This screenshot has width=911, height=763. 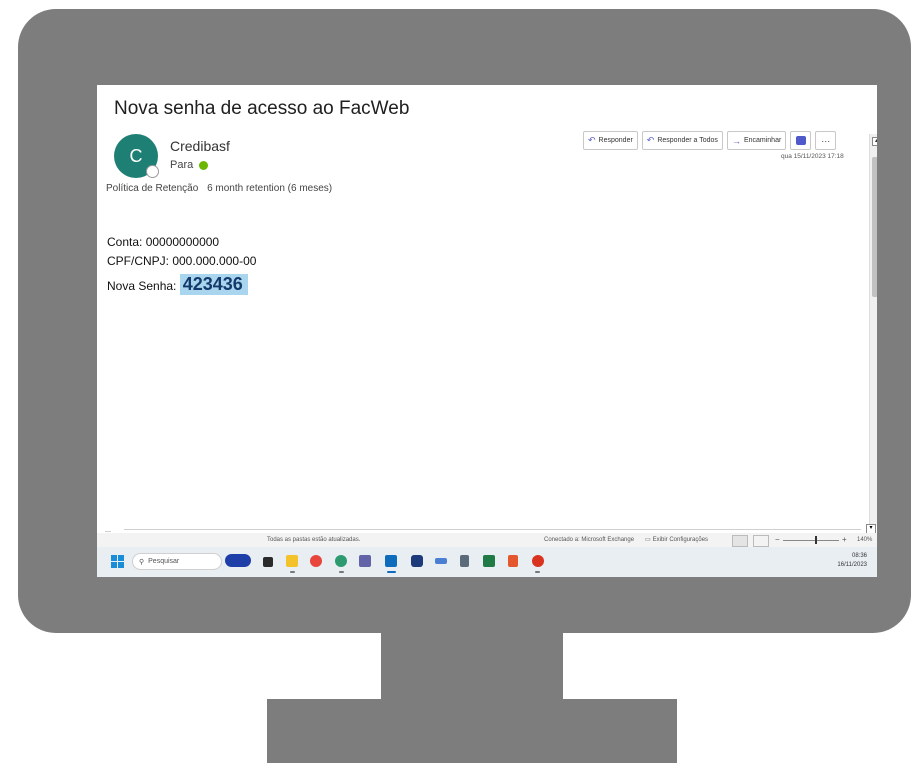 I want to click on forward-icon: →, so click(x=736, y=140).